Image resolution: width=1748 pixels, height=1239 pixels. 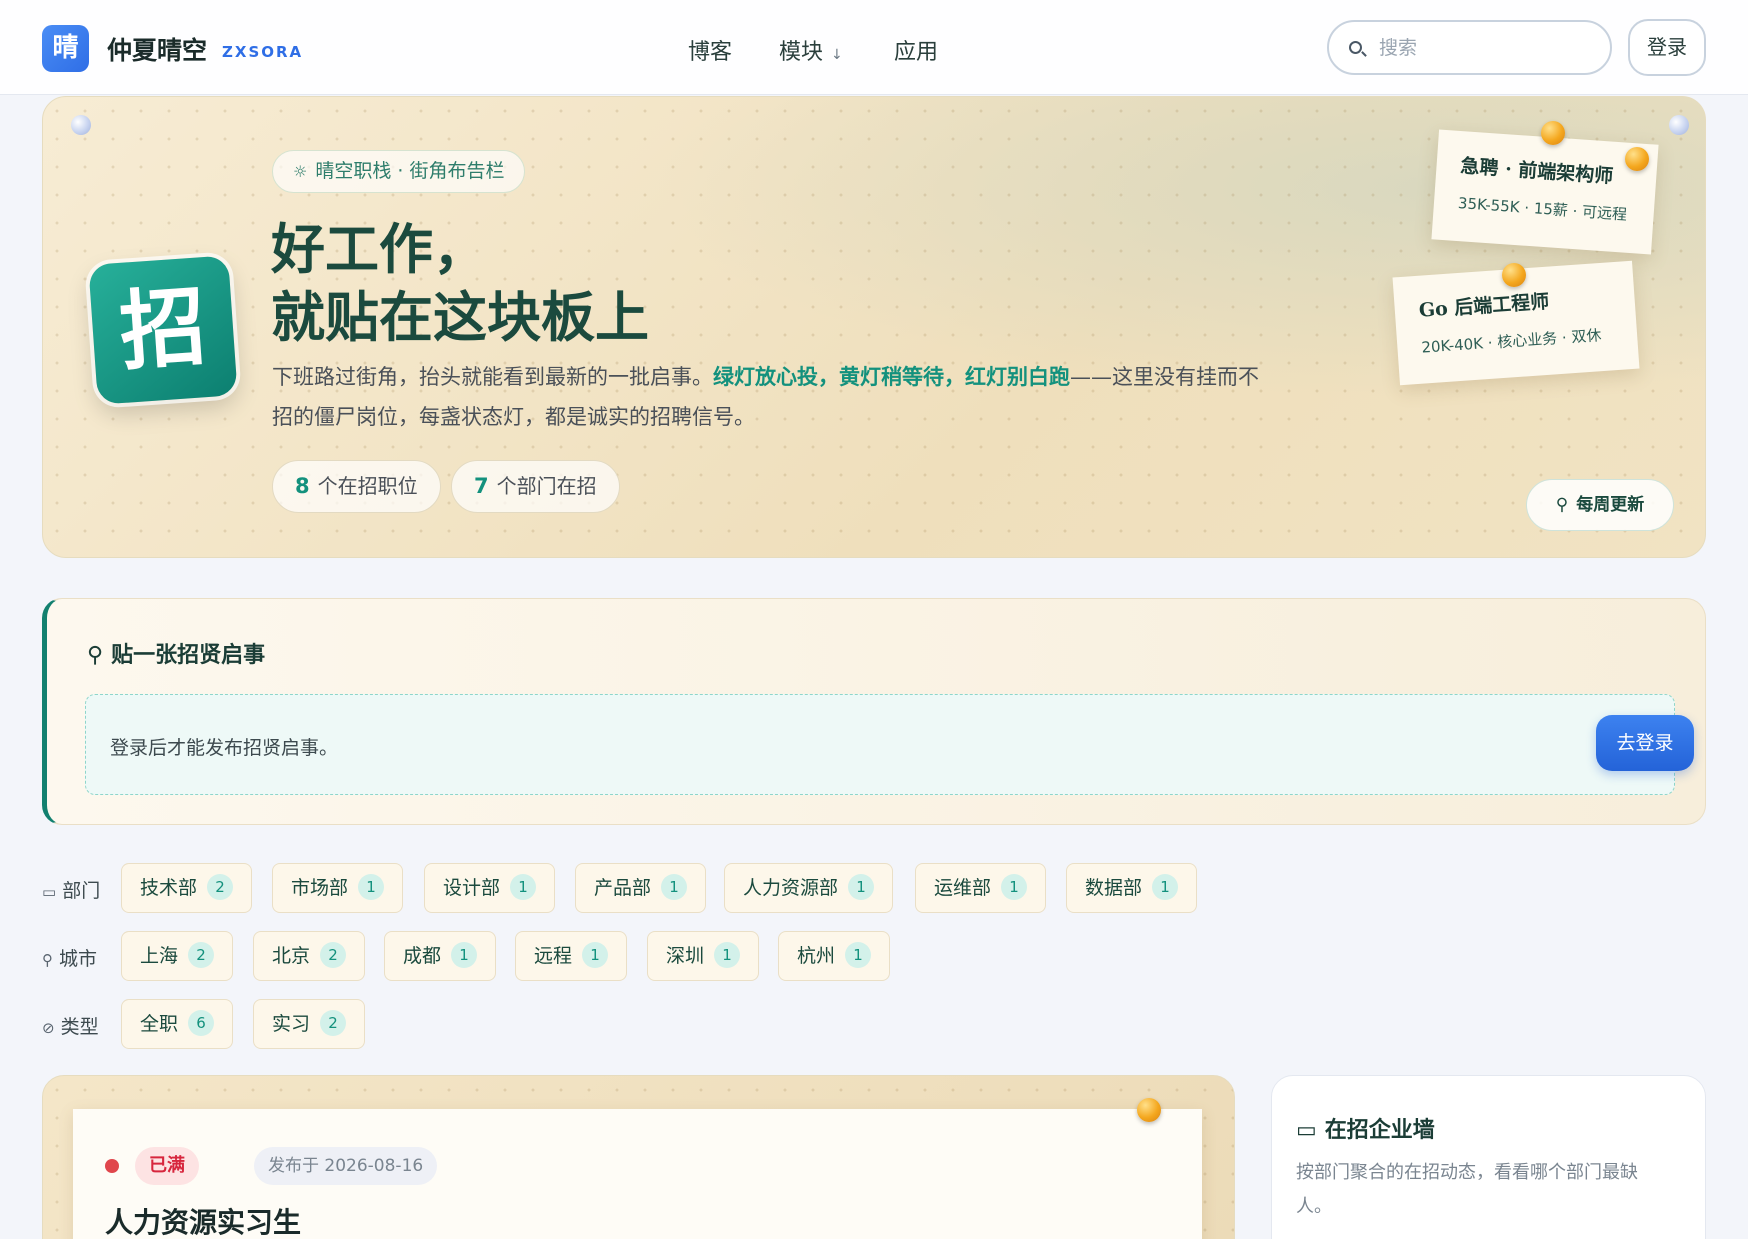 I want to click on chip-label: 北京, so click(x=291, y=956).